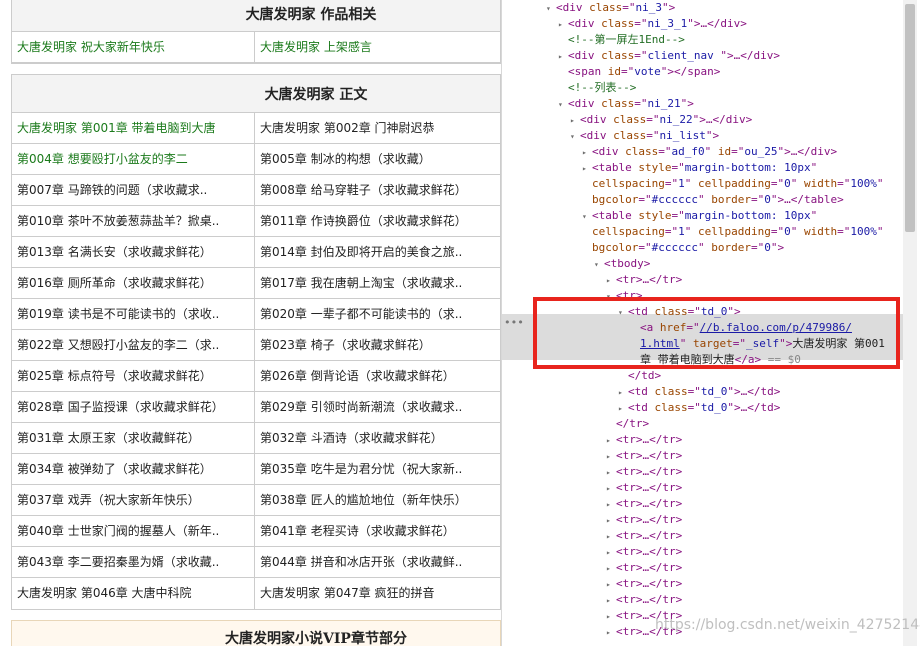 Image resolution: width=920 pixels, height=646 pixels. I want to click on chapter-link: 第043章 李二要招秦墨为婿（求收藏.., so click(133, 562).